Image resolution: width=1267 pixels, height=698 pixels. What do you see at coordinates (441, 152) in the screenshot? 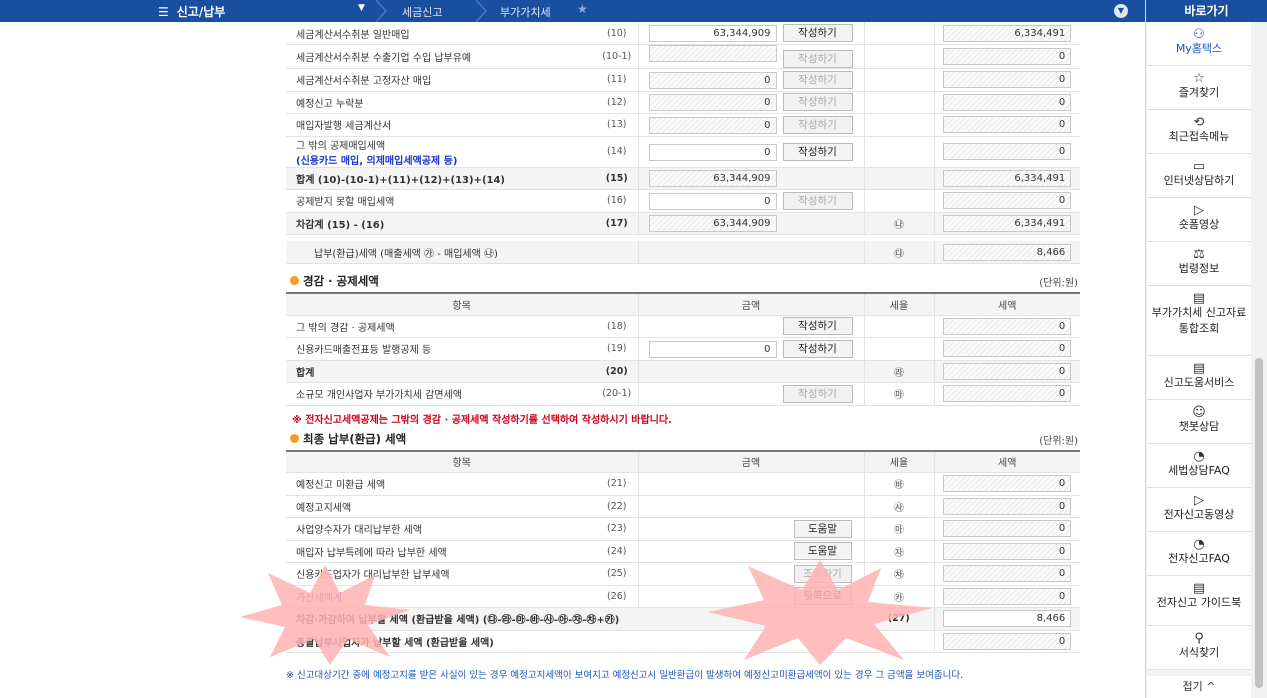
I see `row-label: 그 밖의 공제매입세액 (신용카드 매입, 의제매입세액공제 등)` at bounding box center [441, 152].